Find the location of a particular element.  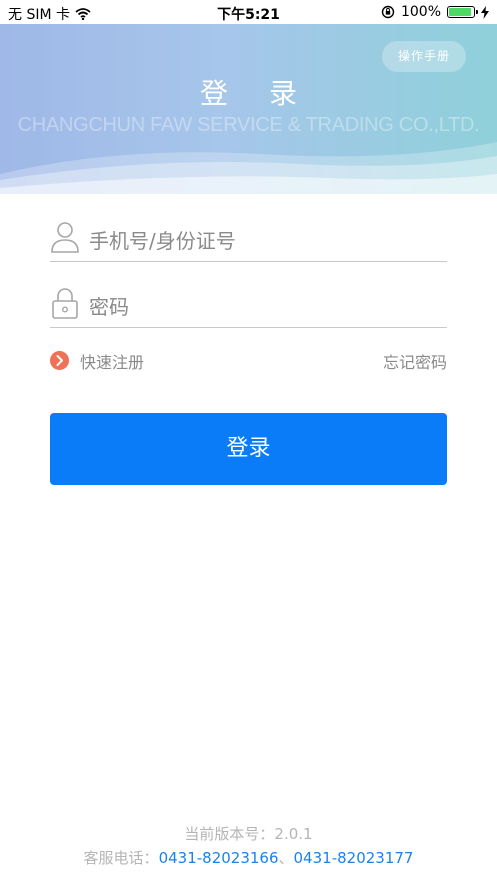

version-label: 当前版本号：2.0.1 is located at coordinates (248, 834).